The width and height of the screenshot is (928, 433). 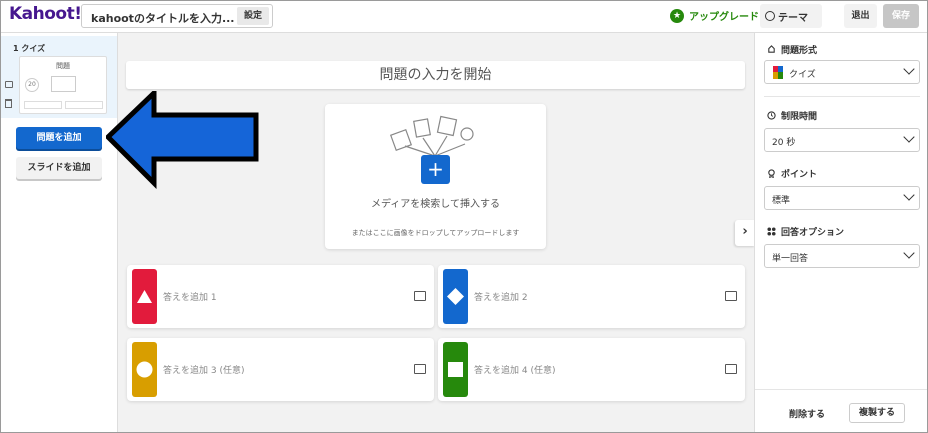 What do you see at coordinates (280, 369) in the screenshot?
I see `answer-3: 答えを追加 3 (任意)` at bounding box center [280, 369].